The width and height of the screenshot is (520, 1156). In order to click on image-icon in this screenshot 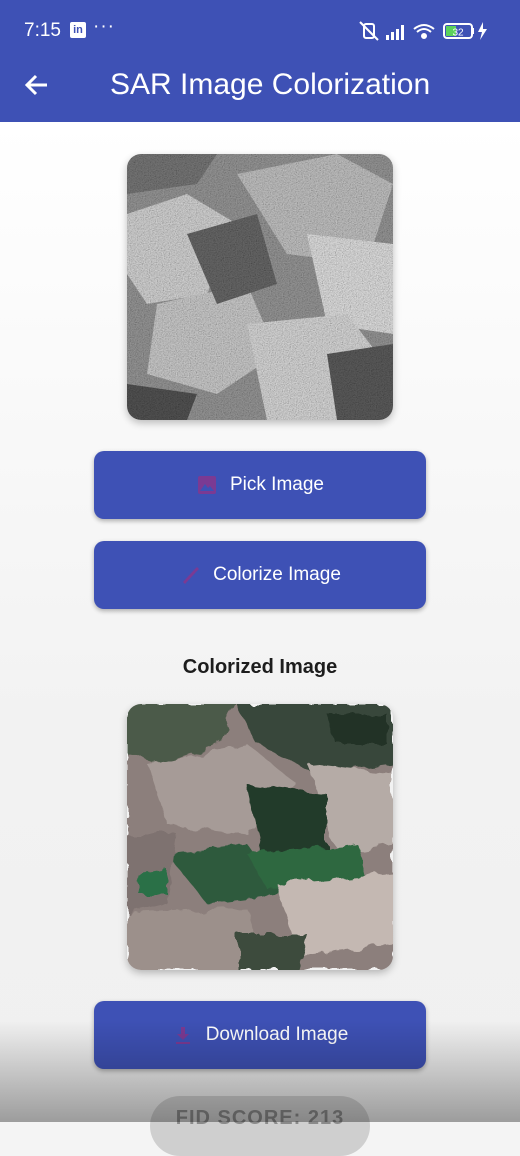, I will do `click(207, 485)`.